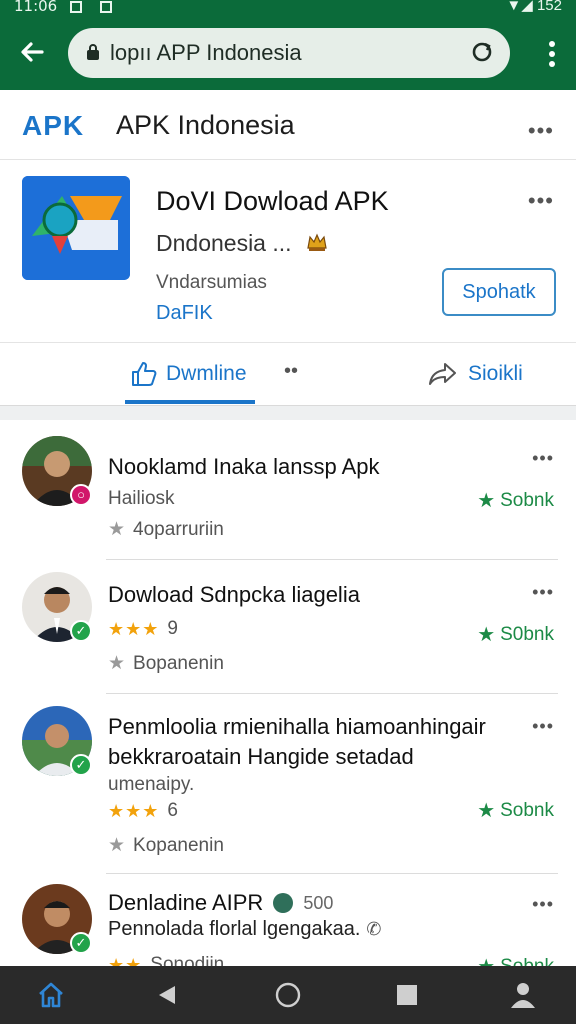 The height and width of the screenshot is (1024, 576). Describe the element at coordinates (283, 903) in the screenshot. I see `badge-icon` at that location.